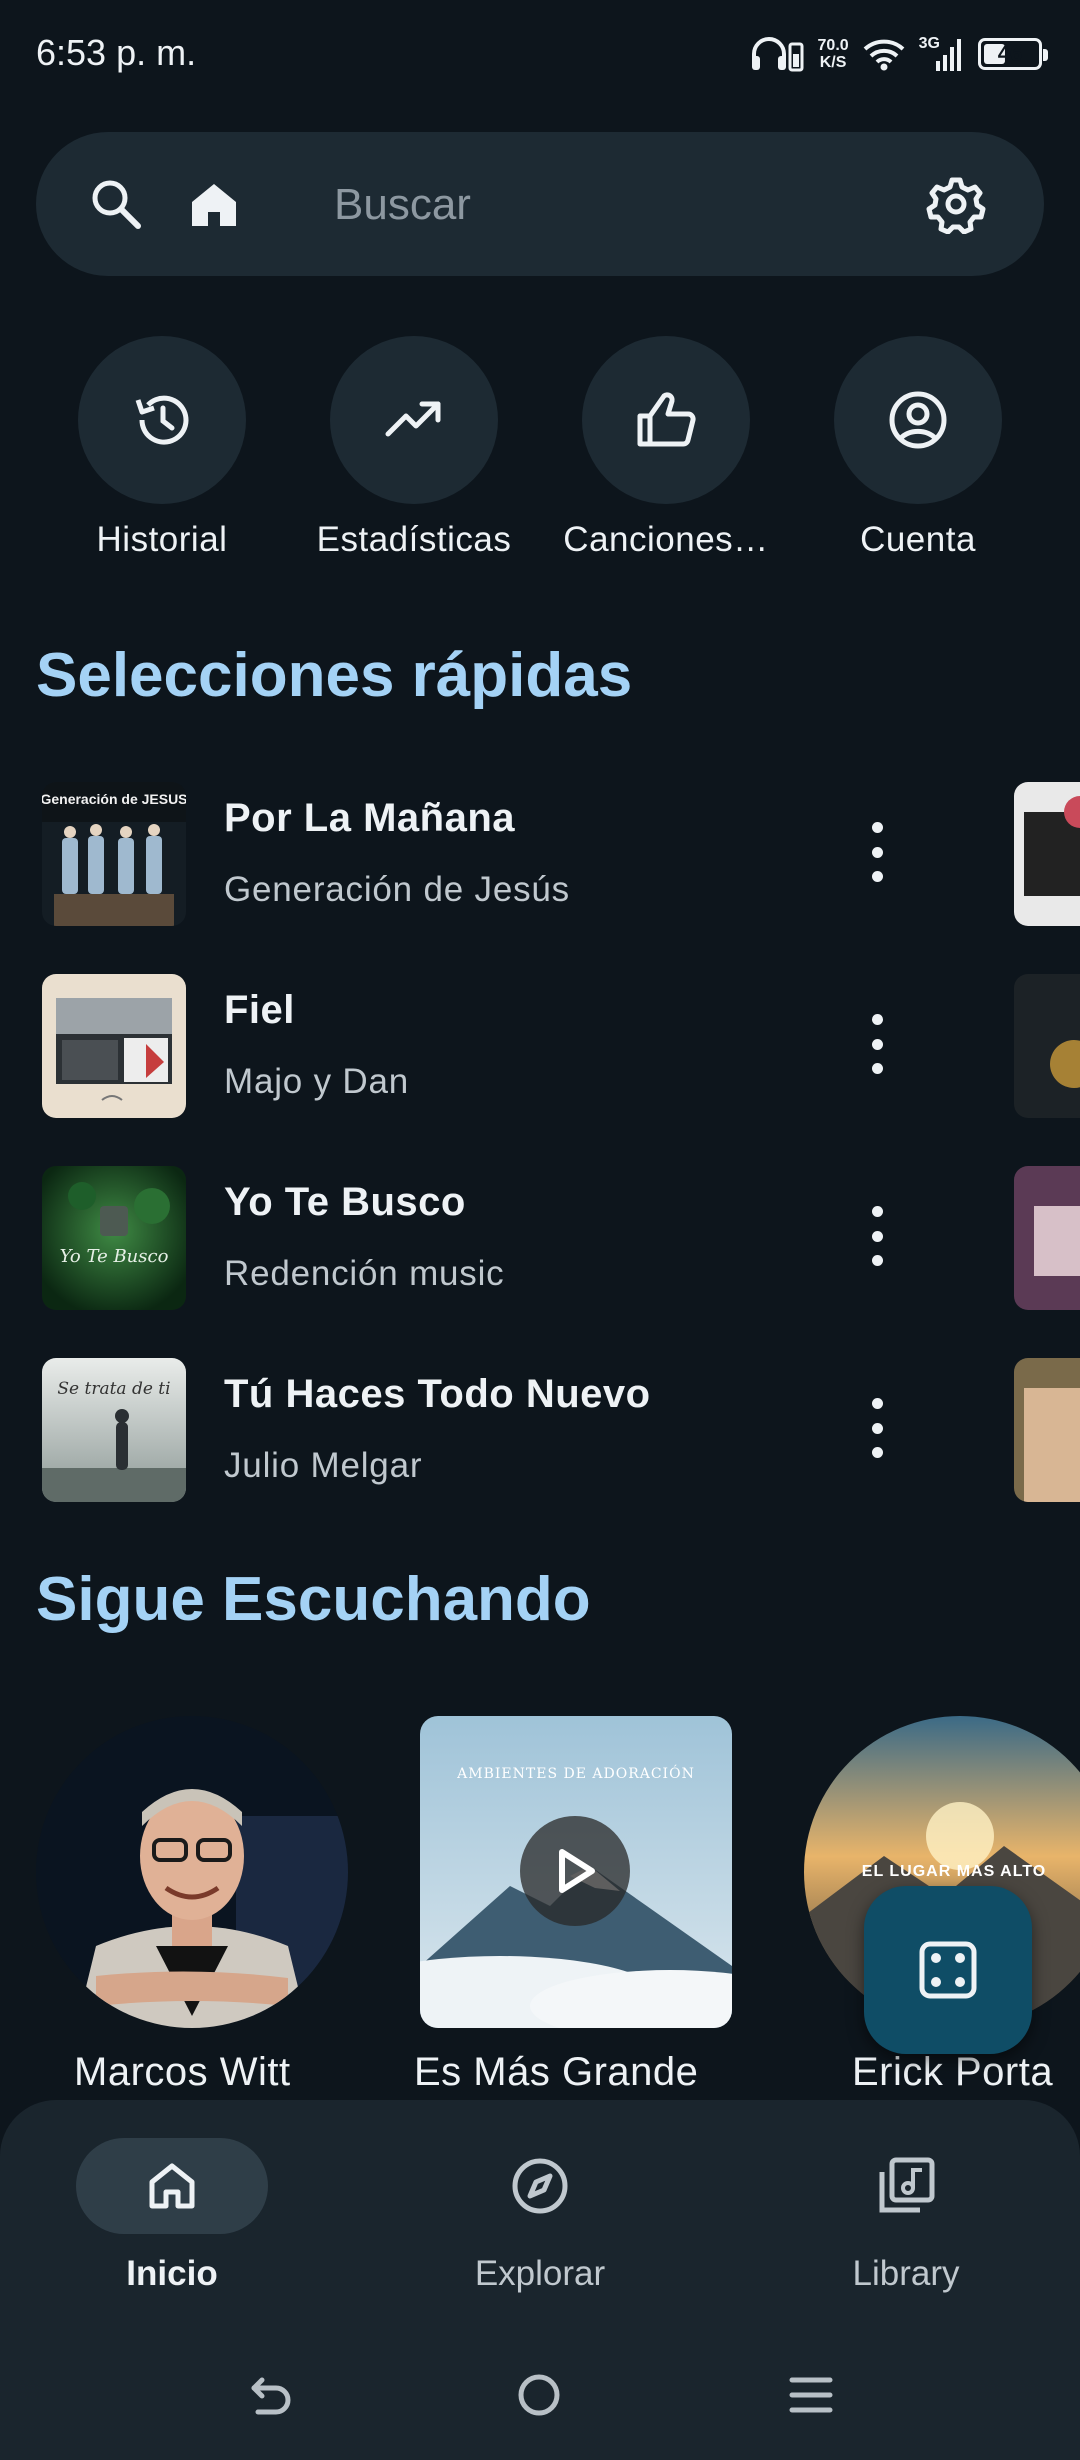  I want to click on library-music-icon, so click(907, 2185).